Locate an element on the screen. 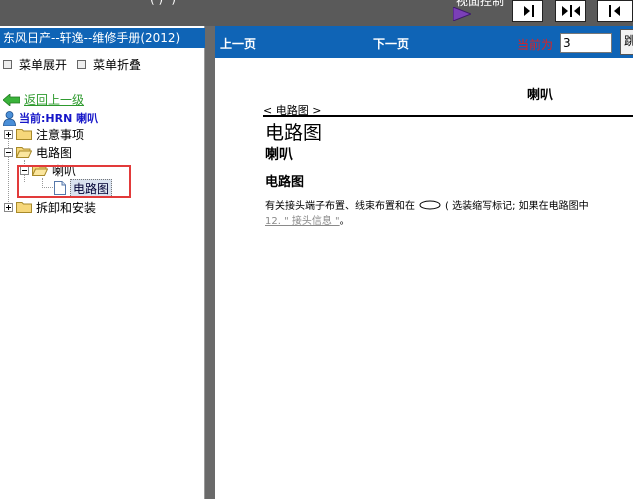  toolbar-next-button is located at coordinates (527, 11).